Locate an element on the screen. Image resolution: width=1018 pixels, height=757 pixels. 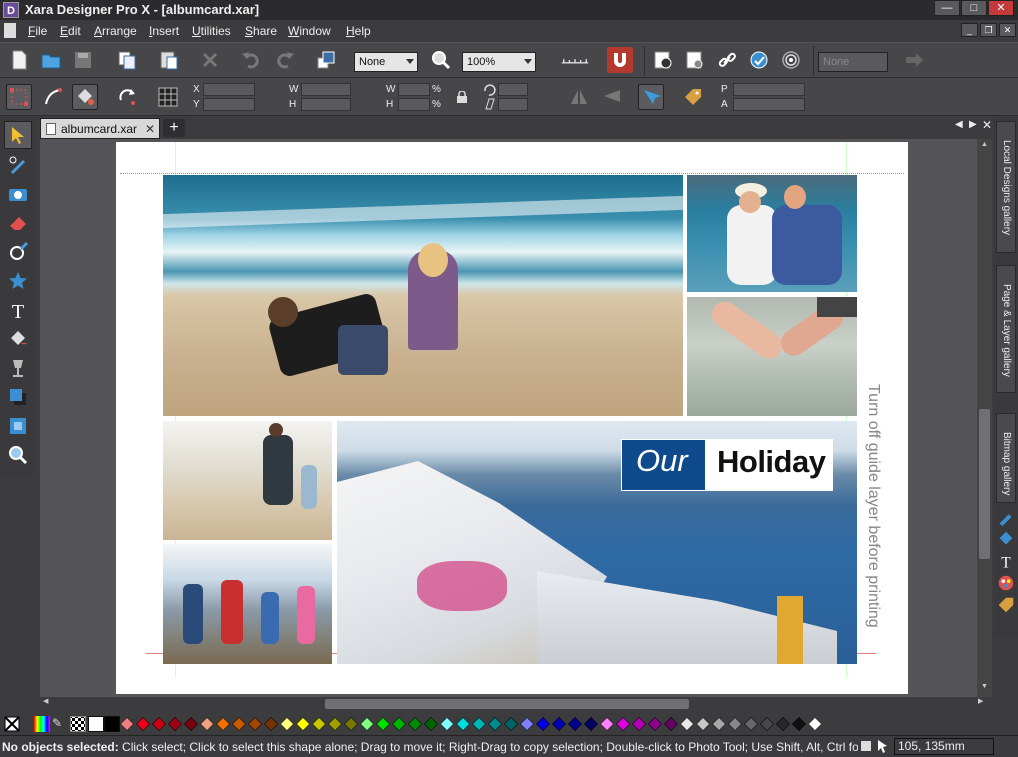
pen-gallery-icon is located at coordinates (1006, 517).